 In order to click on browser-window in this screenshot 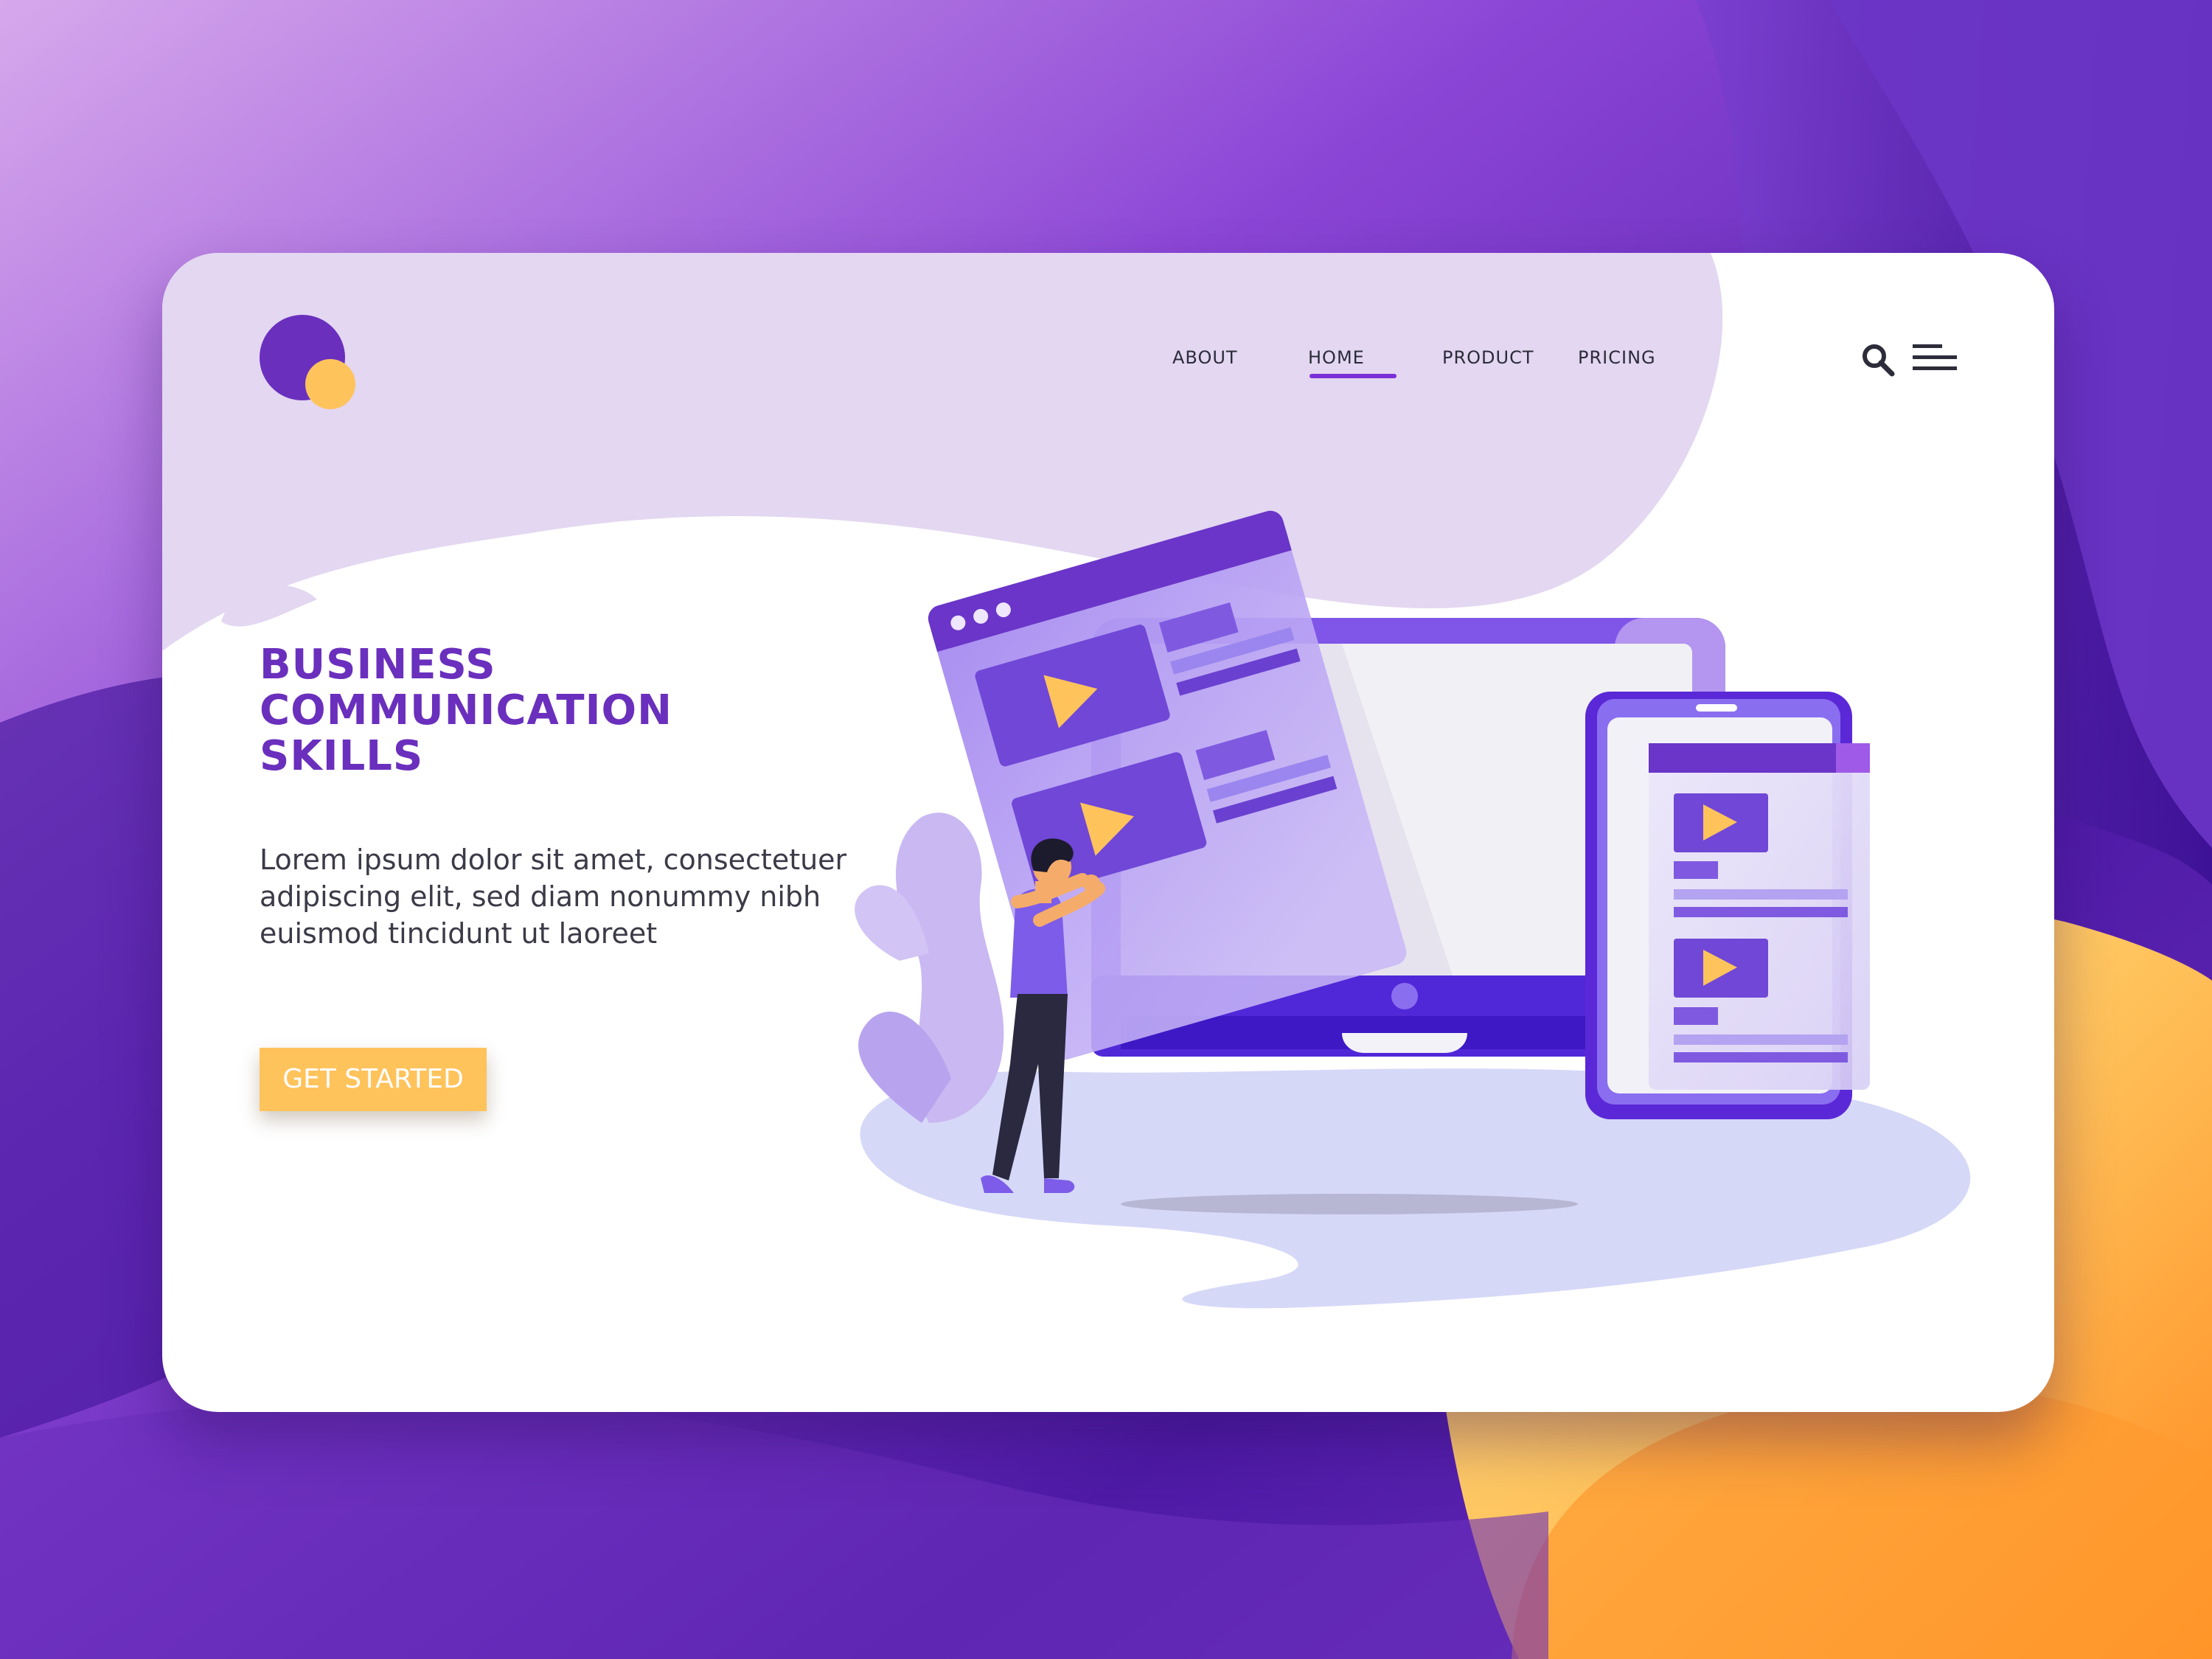, I will do `click(1167, 785)`.